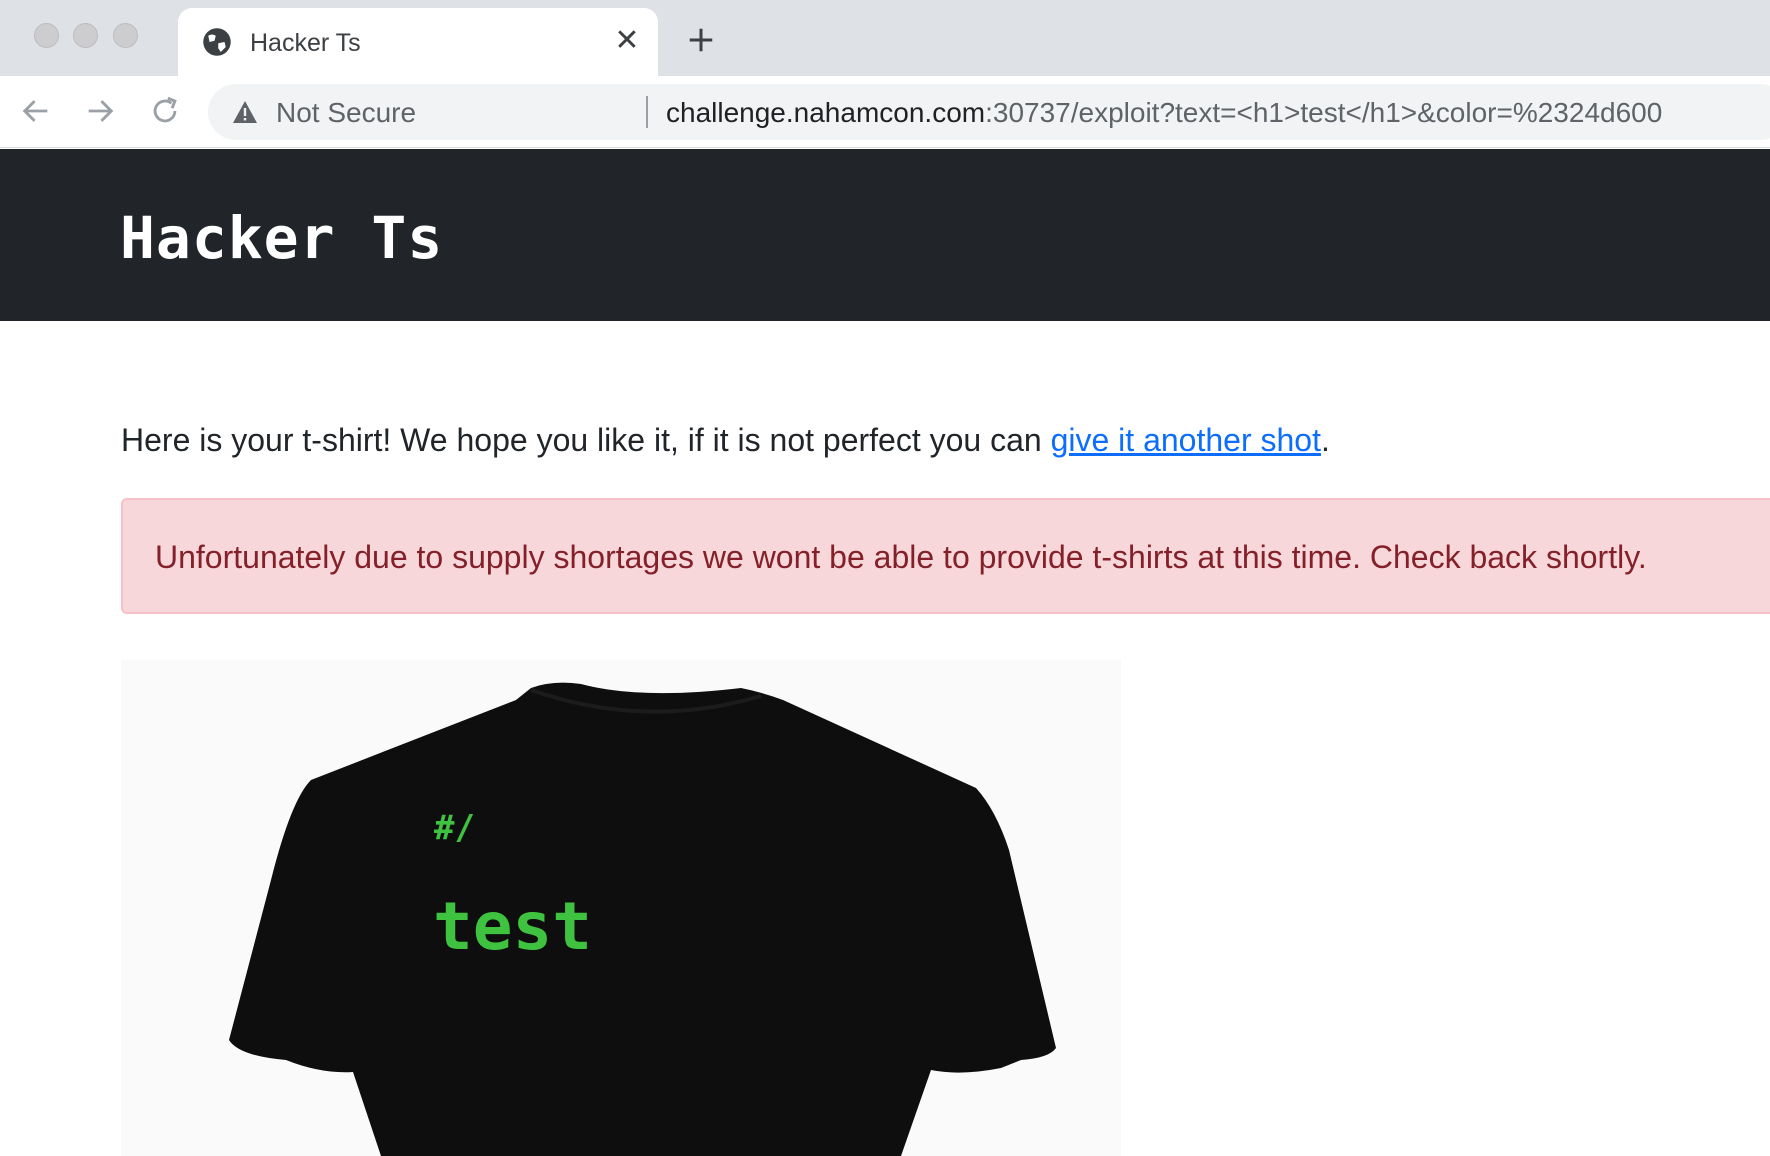 Image resolution: width=1770 pixels, height=1156 pixels. I want to click on back-arrow-icon, so click(36, 111).